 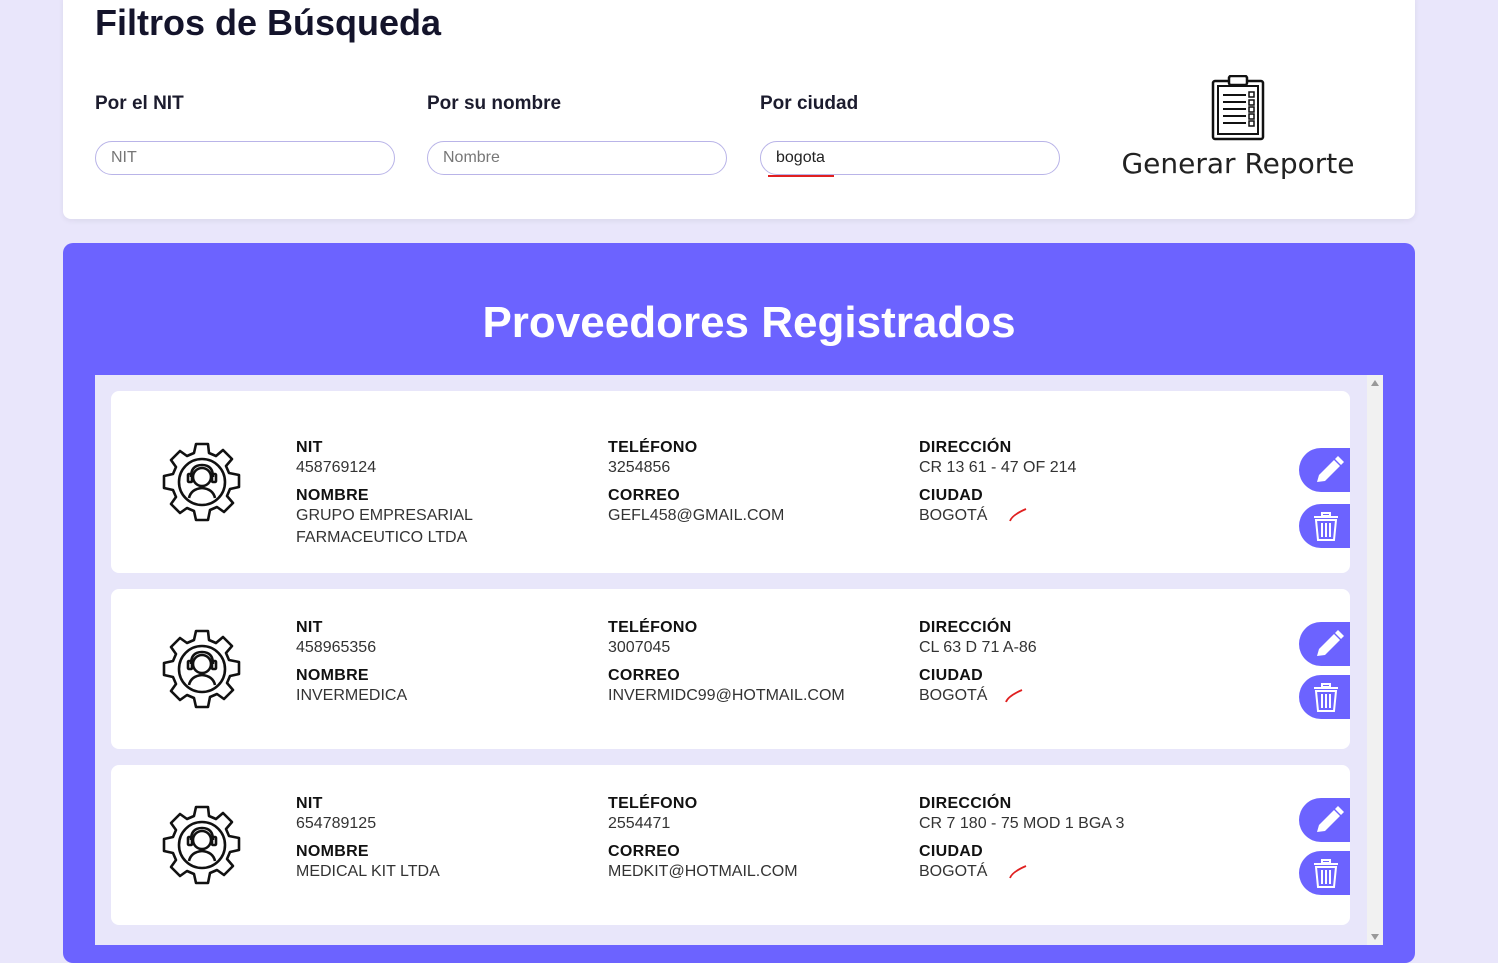 I want to click on name-filter-label: Por su nombre, so click(x=494, y=103).